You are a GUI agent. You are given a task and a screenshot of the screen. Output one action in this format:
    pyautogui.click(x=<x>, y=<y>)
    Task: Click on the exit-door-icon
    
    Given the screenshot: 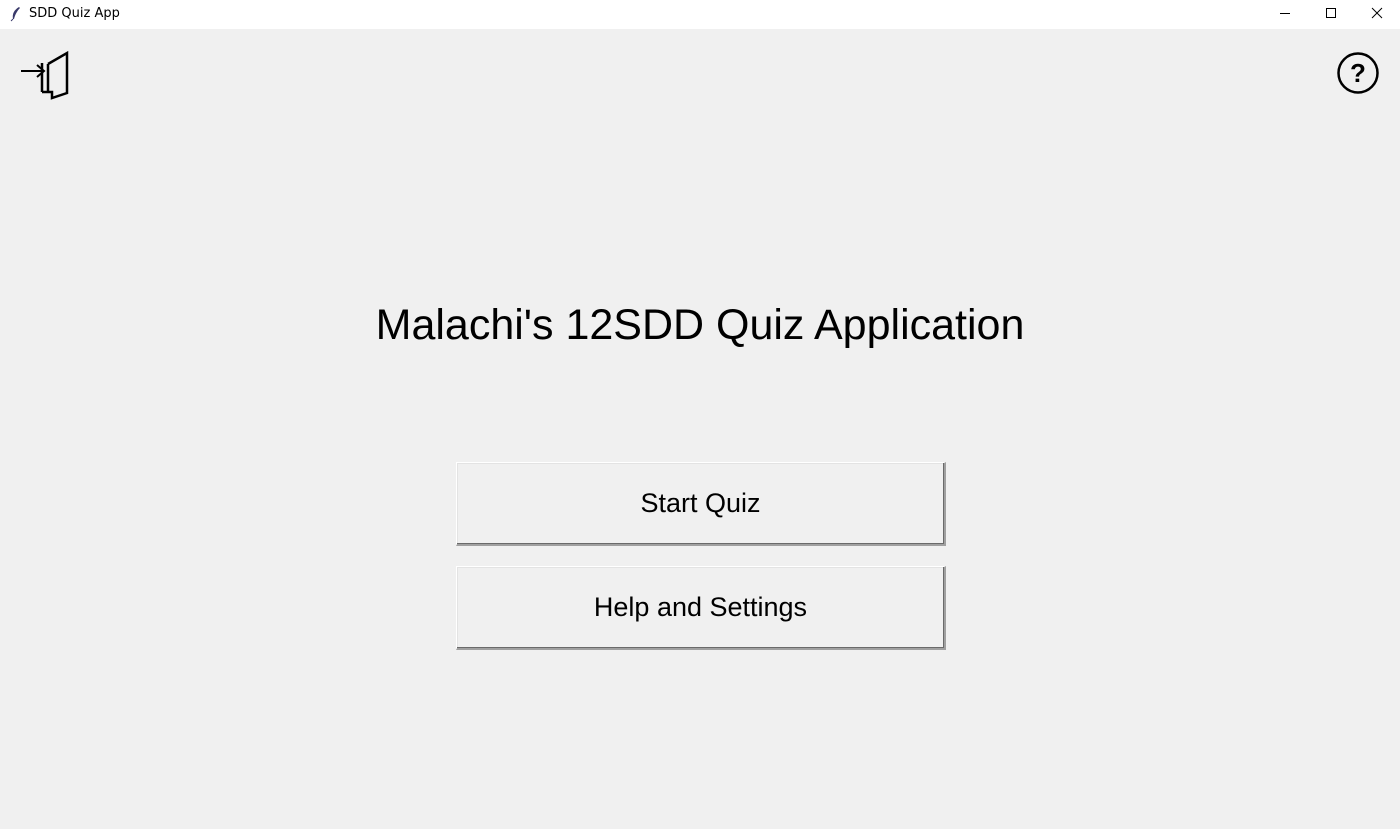 What is the action you would take?
    pyautogui.click(x=45, y=78)
    